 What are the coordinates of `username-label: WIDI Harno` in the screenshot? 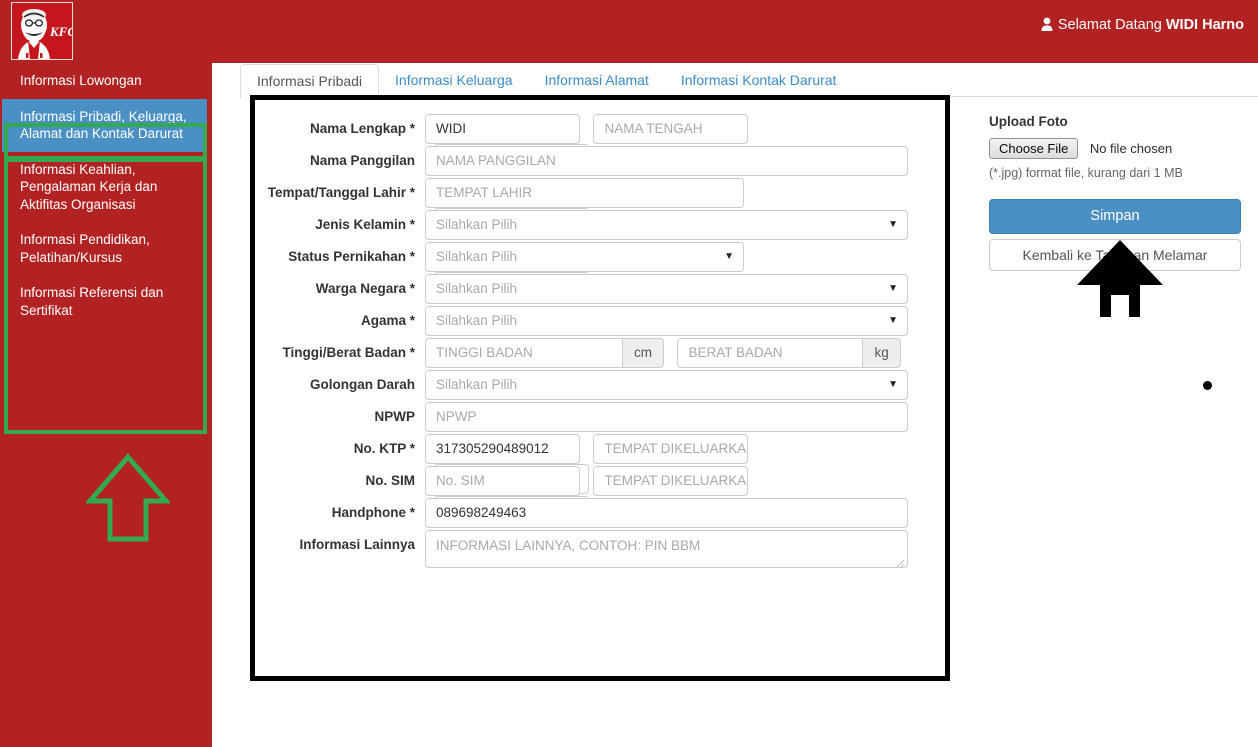 It's located at (1204, 25).